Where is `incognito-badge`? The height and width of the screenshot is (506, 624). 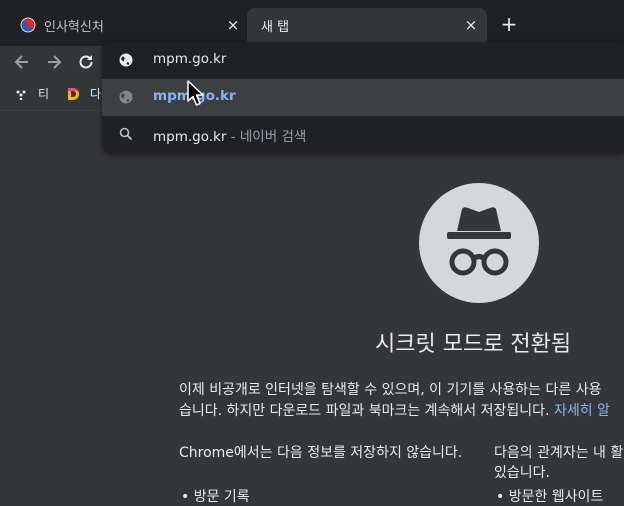 incognito-badge is located at coordinates (479, 243).